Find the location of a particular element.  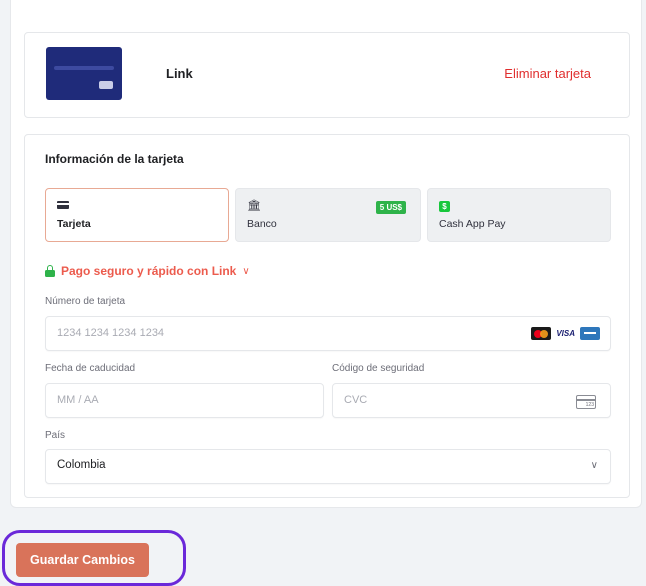

bank-icon: 🏛 is located at coordinates (254, 206).